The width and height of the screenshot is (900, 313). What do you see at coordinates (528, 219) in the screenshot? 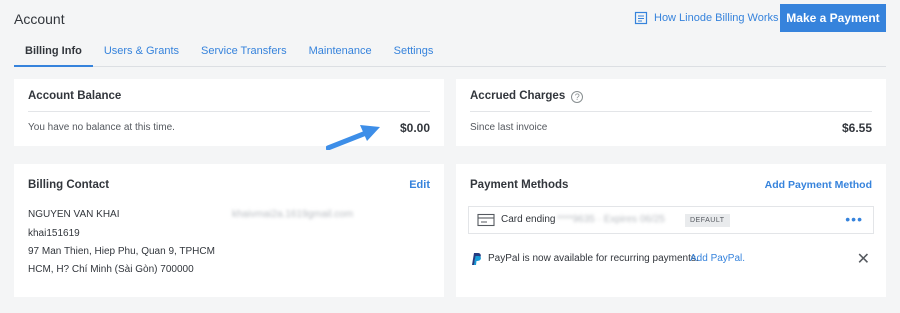
I see `card-ending-label: Card ending` at bounding box center [528, 219].